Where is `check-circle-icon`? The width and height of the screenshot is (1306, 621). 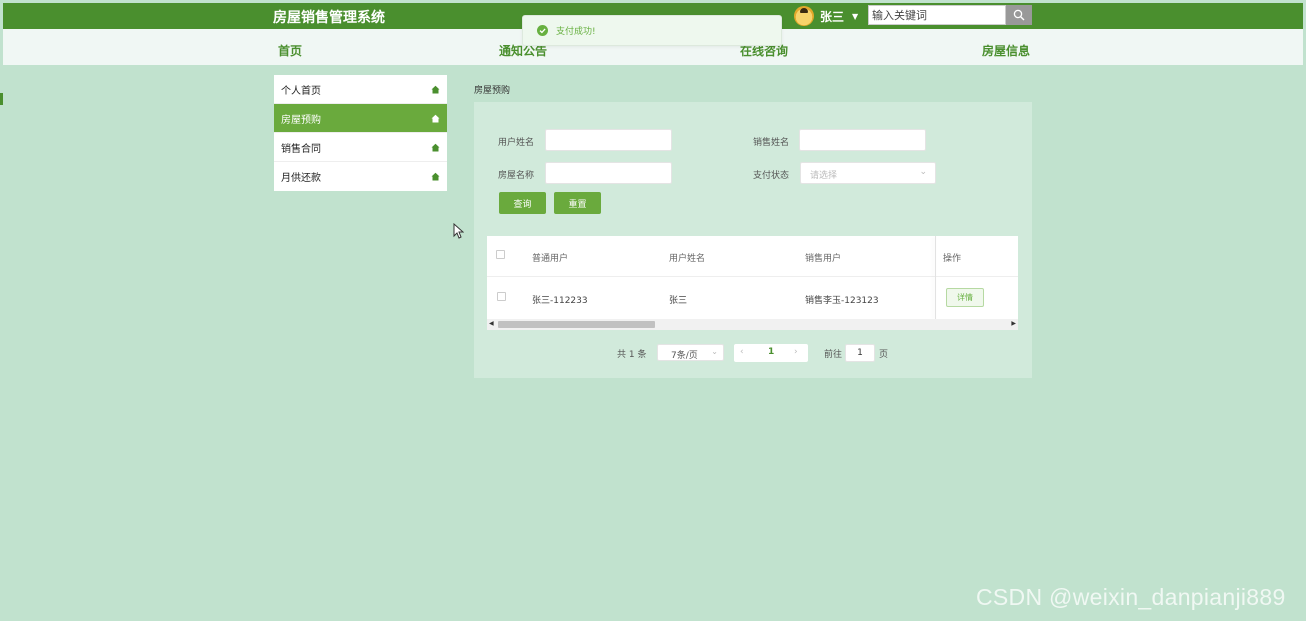 check-circle-icon is located at coordinates (542, 30).